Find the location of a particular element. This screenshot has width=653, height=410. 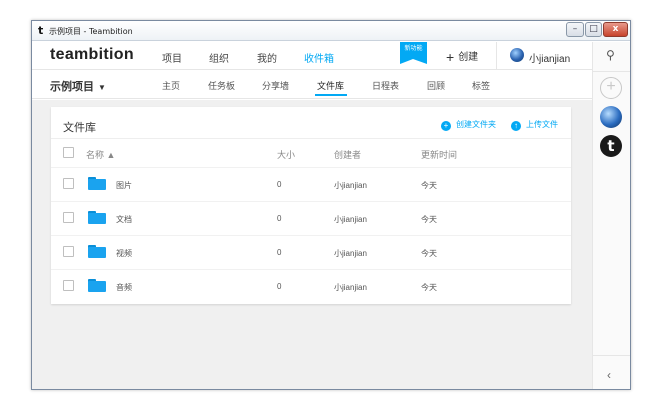

nav-inbox: 收件箱 is located at coordinates (319, 57).